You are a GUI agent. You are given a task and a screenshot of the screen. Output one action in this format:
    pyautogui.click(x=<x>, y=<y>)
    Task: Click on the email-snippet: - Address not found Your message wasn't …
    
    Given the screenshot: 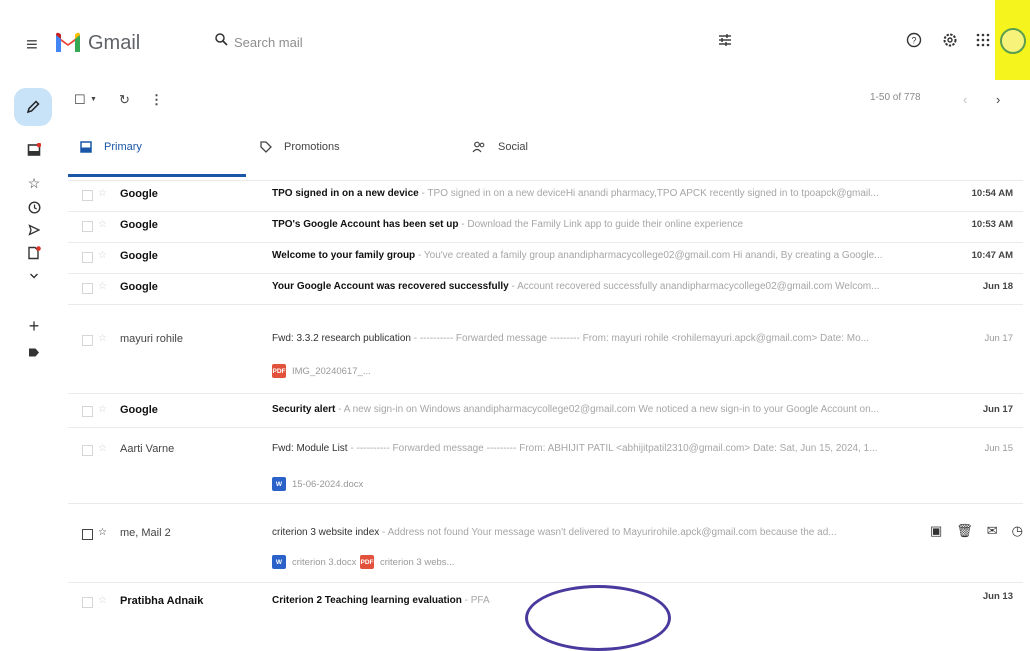 What is the action you would take?
    pyautogui.click(x=608, y=532)
    